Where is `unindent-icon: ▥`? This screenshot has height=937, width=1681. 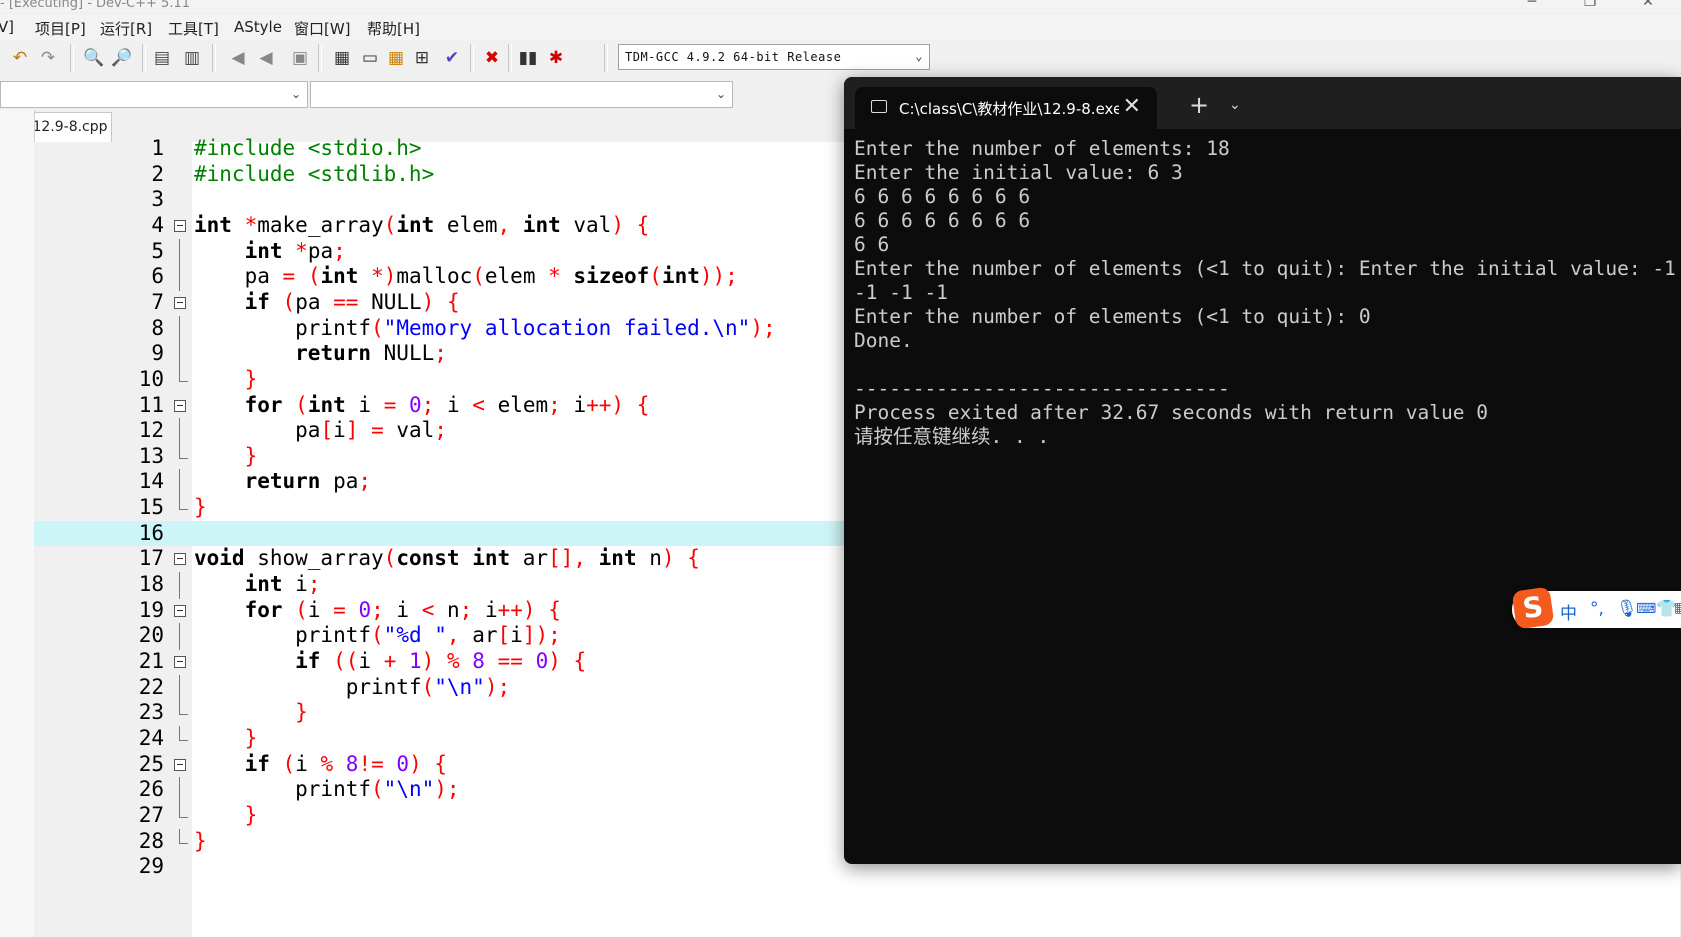
unindent-icon: ▥ is located at coordinates (192, 58).